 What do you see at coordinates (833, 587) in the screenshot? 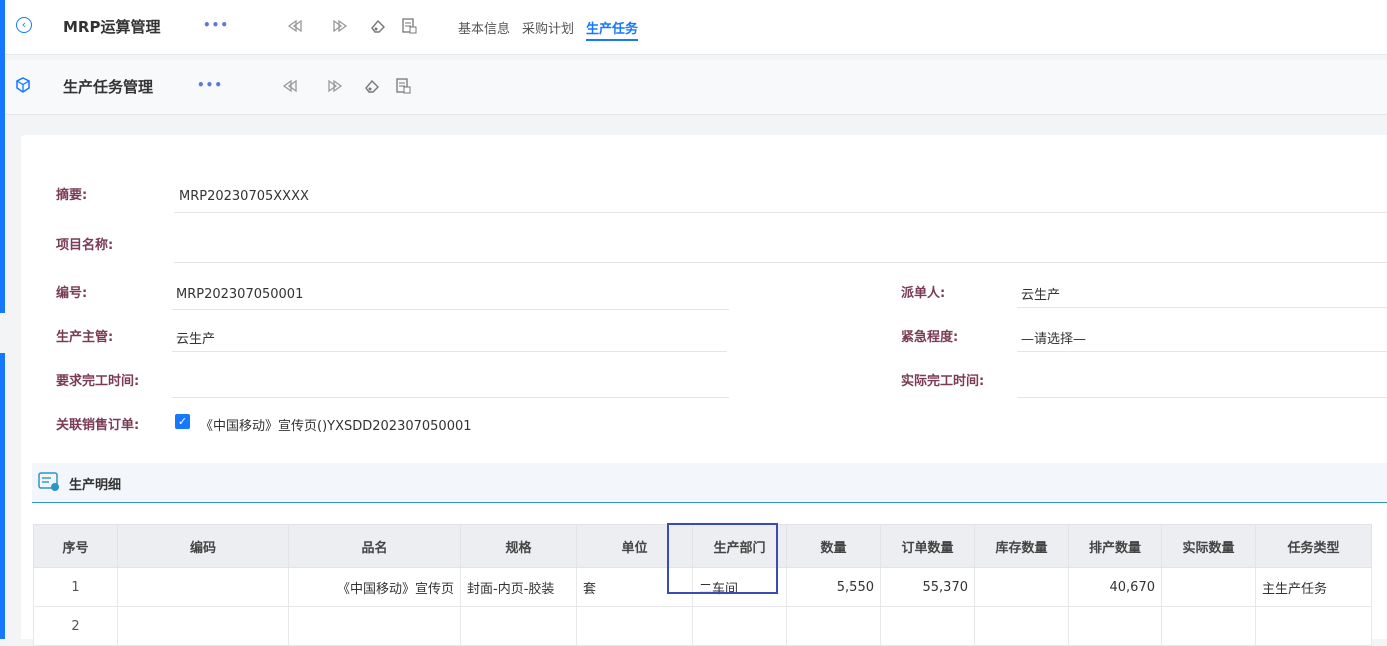
I see `cell-quantity: 5,550` at bounding box center [833, 587].